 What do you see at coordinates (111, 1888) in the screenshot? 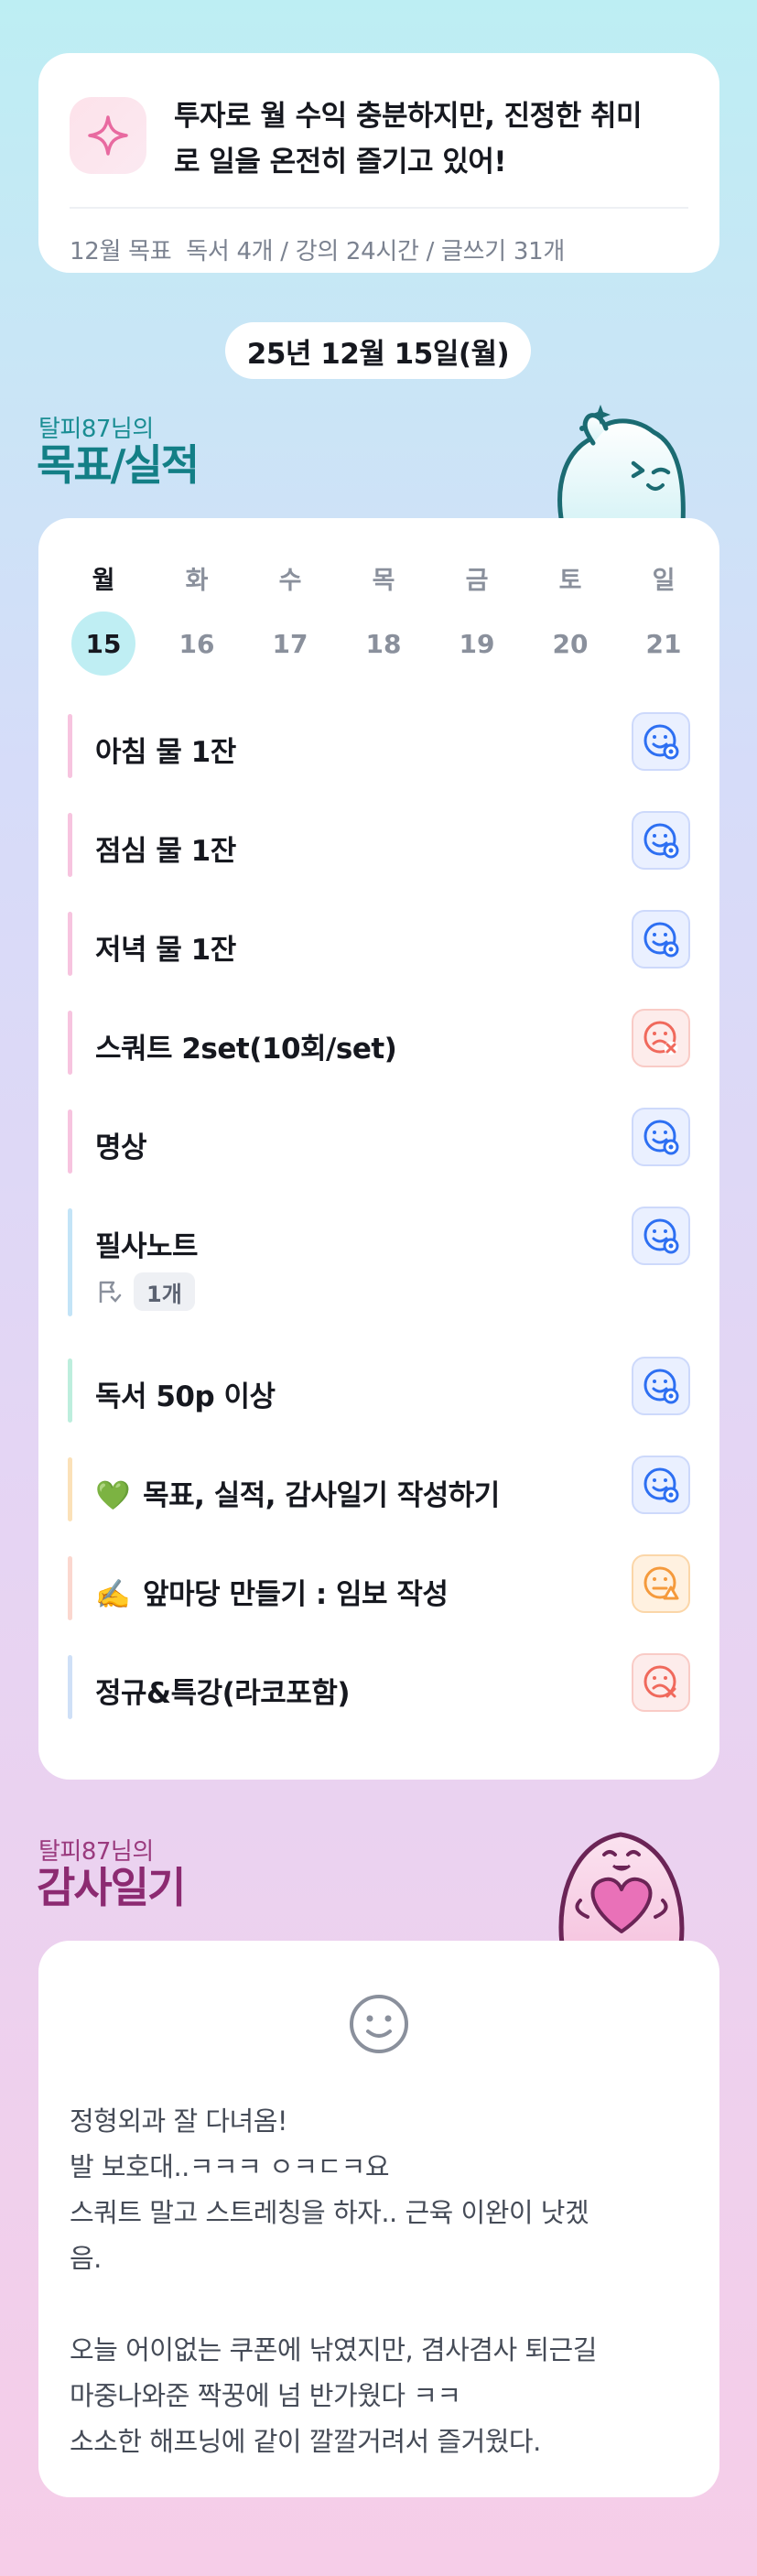
I see `gratitude-section-title: 감사일기` at bounding box center [111, 1888].